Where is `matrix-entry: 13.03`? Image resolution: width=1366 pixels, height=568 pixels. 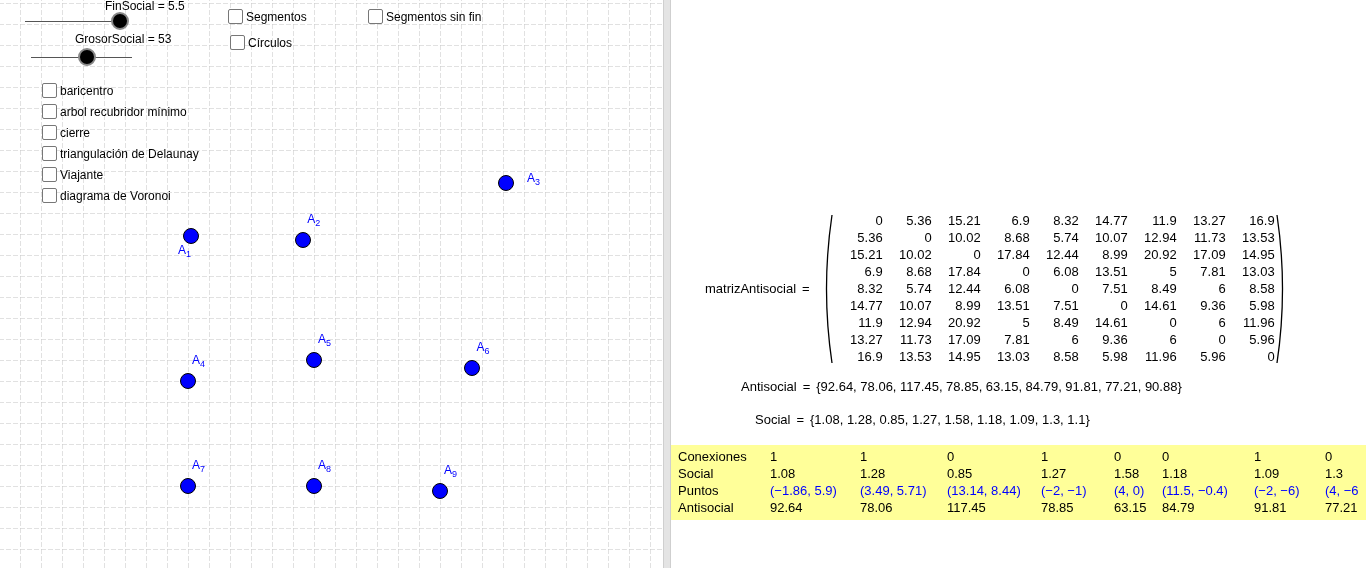
matrix-entry: 13.03 is located at coordinates (1013, 356).